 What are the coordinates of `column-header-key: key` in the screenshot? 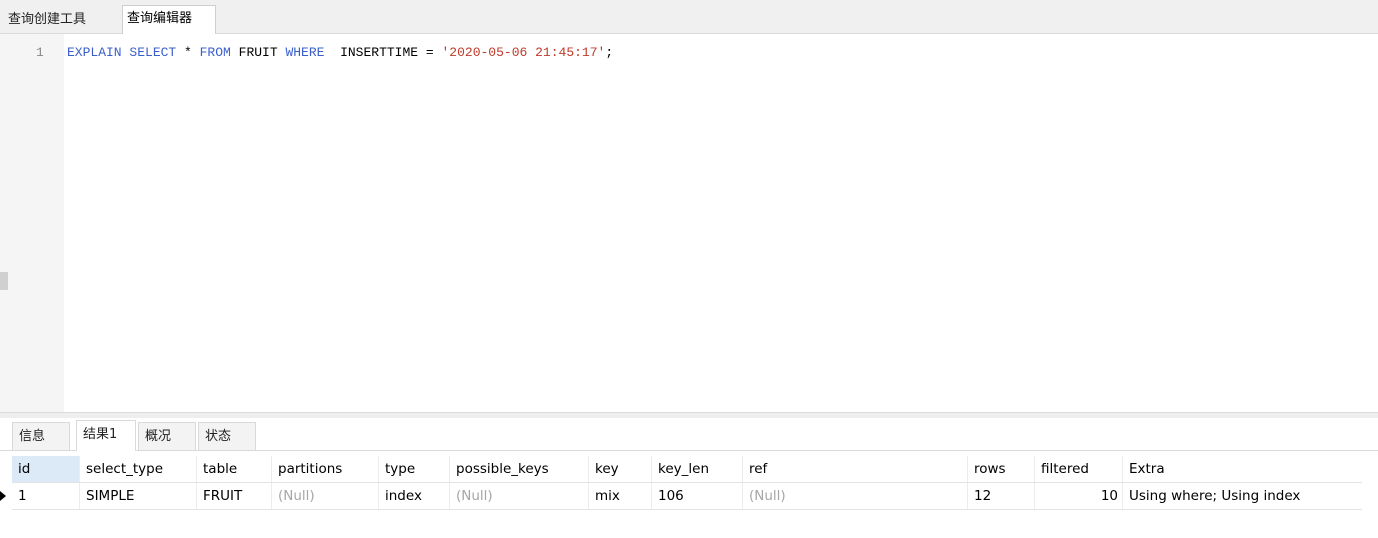 It's located at (619, 469).